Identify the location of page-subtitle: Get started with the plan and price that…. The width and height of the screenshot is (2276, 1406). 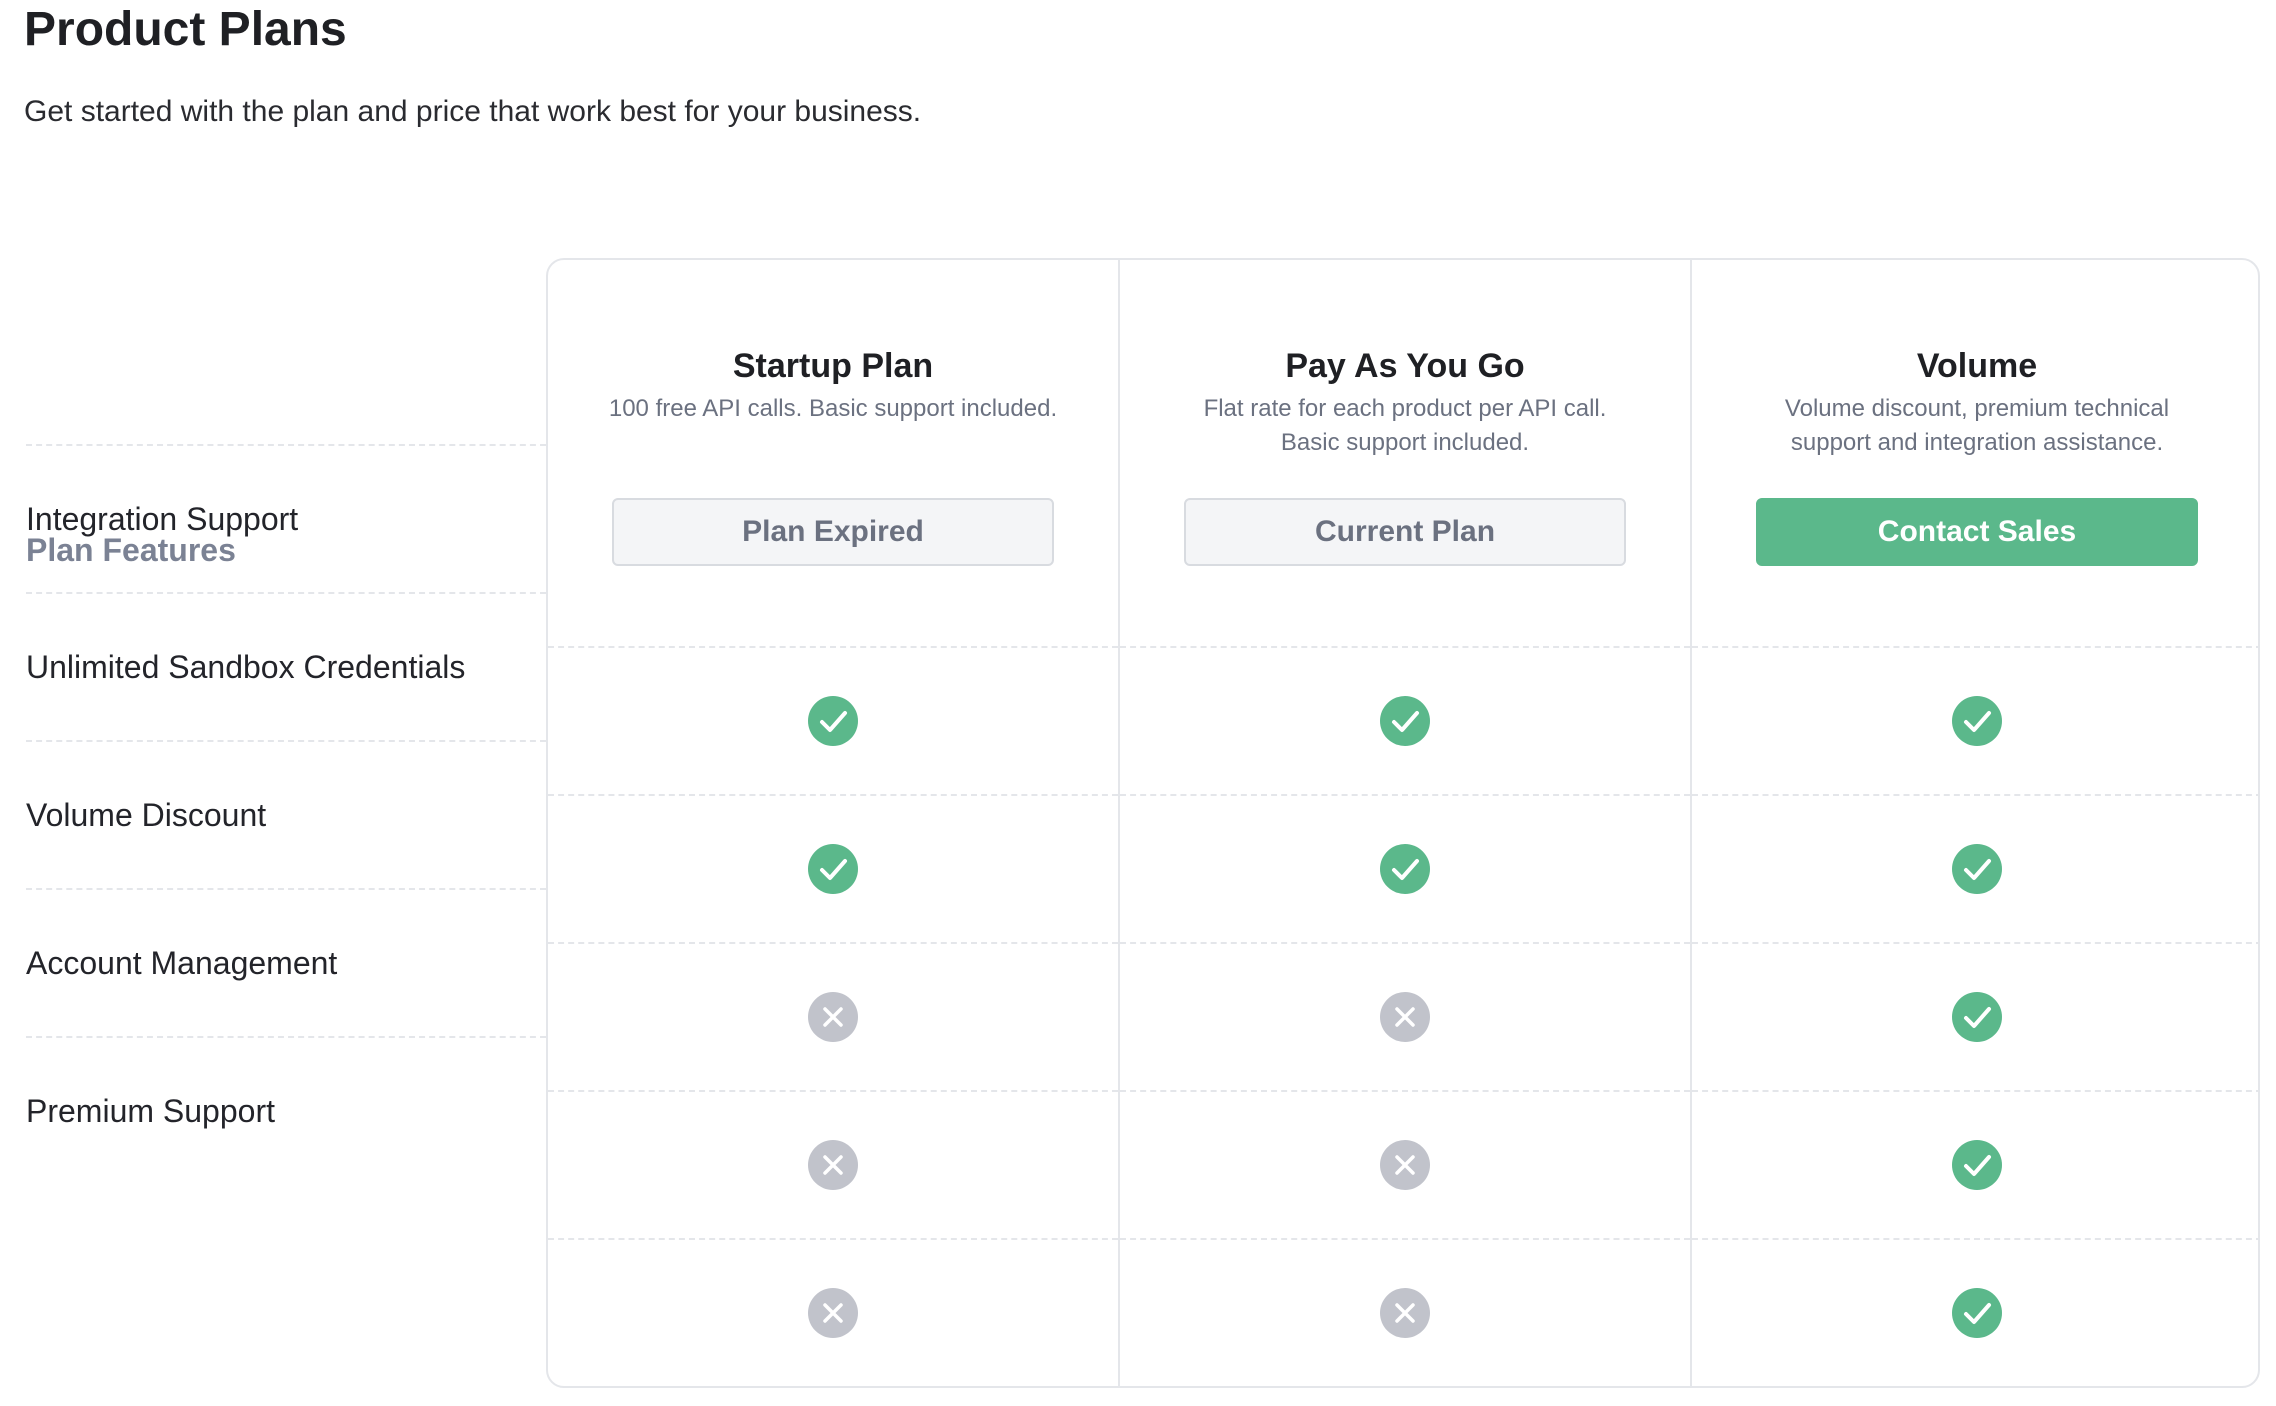
(473, 111).